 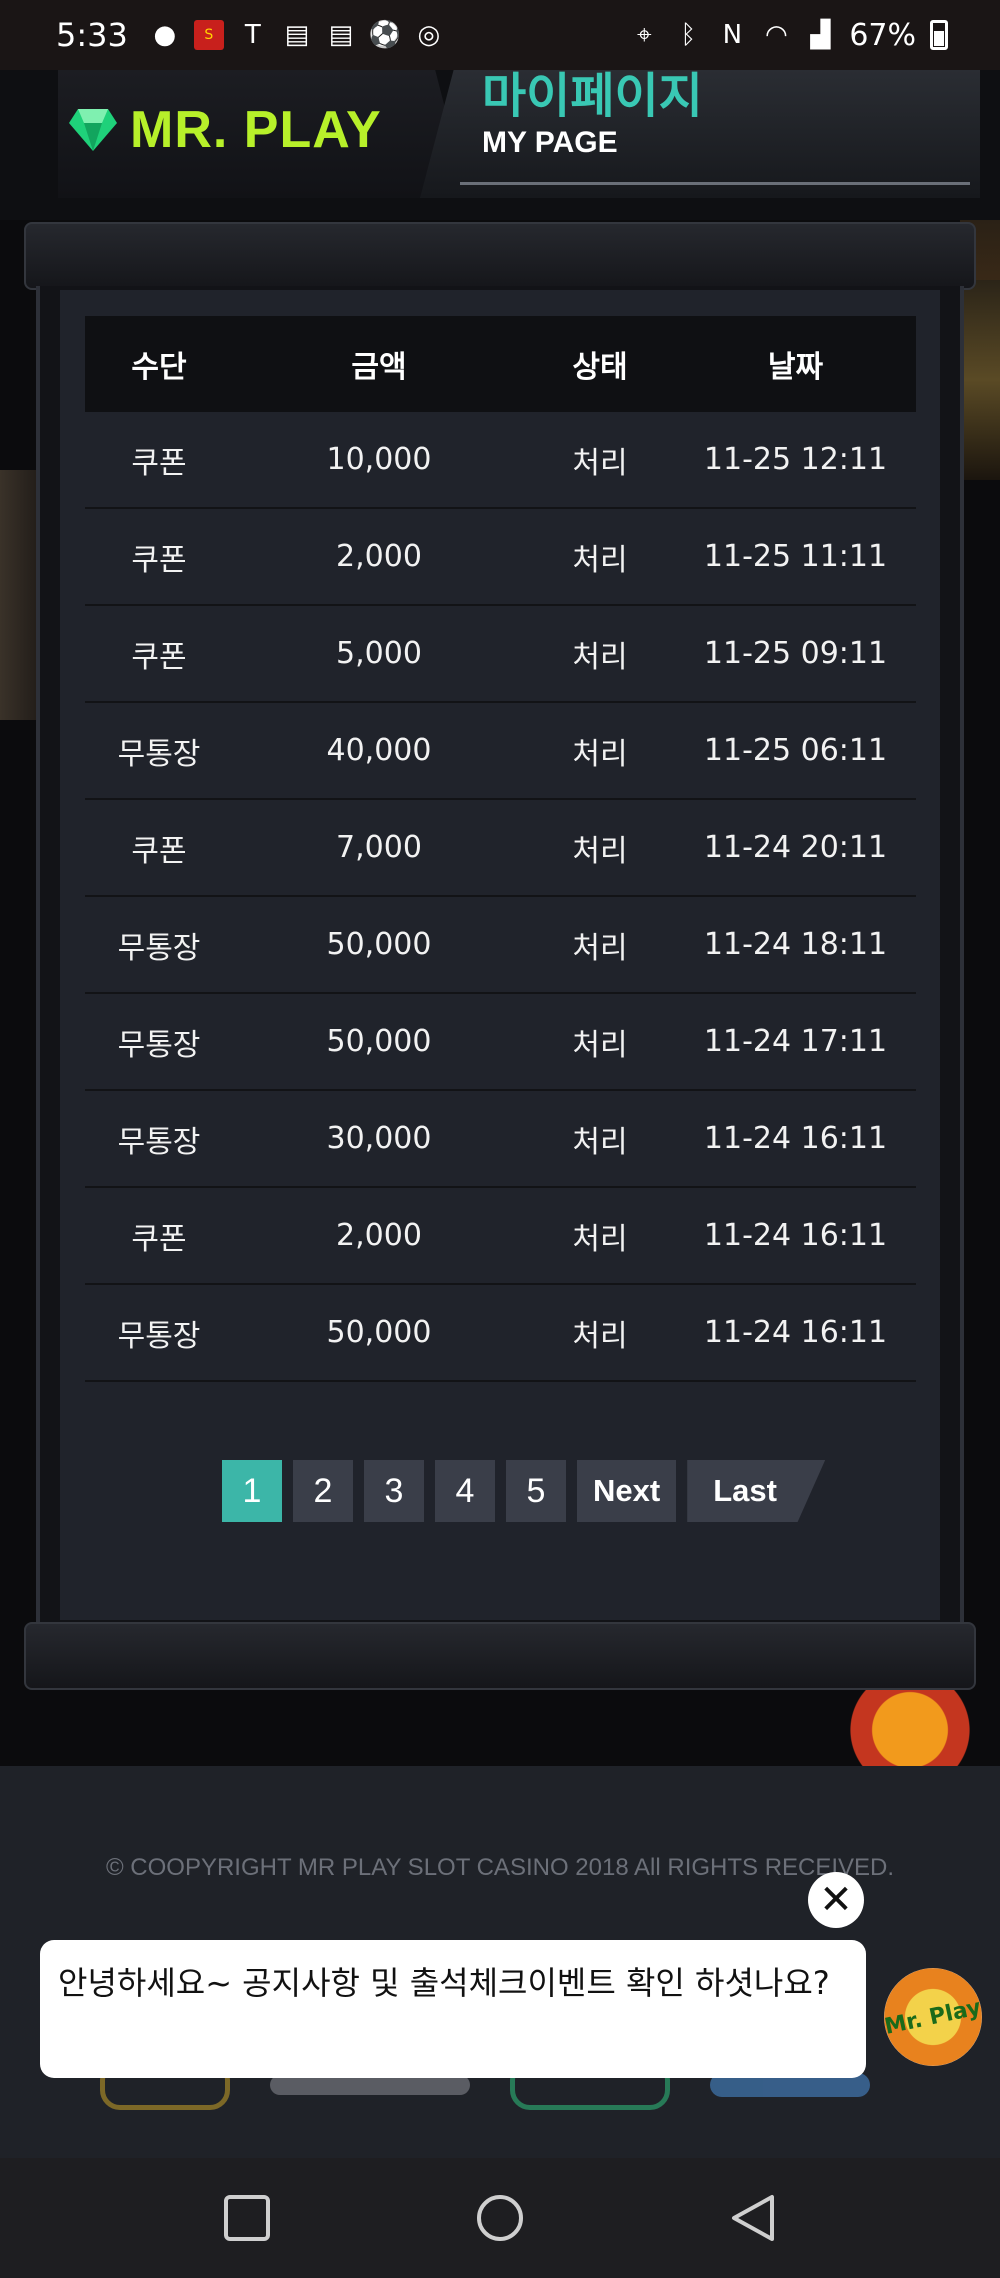 What do you see at coordinates (500, 35) in the screenshot?
I see `status-bar: 5:33 ● S T ▤ ▤ ⚽ ◎ ⌖ ᛒ N ◠ ▟ 67%` at bounding box center [500, 35].